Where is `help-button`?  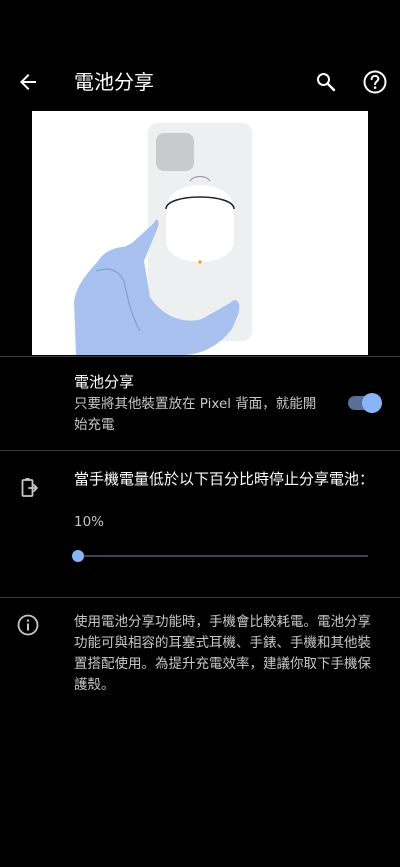
help-button is located at coordinates (375, 82).